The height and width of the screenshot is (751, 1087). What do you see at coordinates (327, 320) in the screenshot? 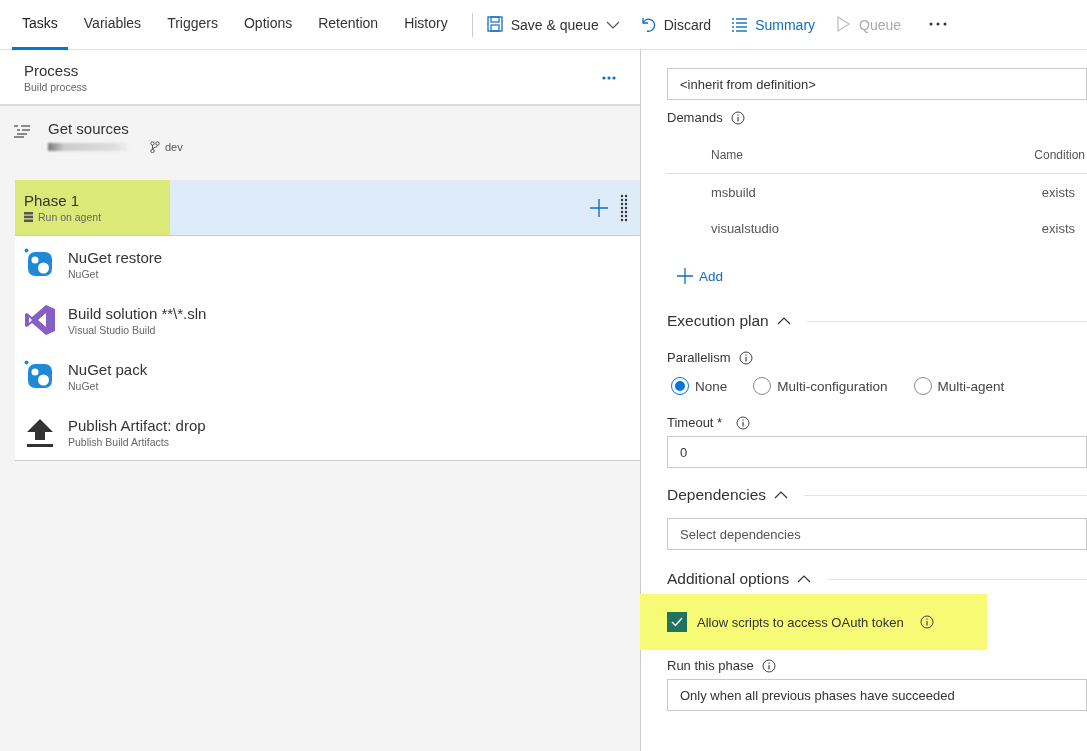
I see `task-row: Build solution **\*.sln Visual Studio Build` at bounding box center [327, 320].